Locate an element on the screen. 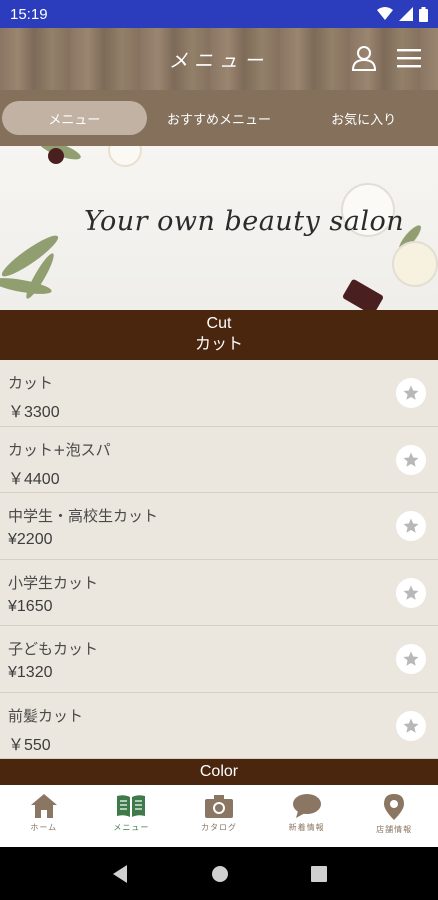  book-icon is located at coordinates (131, 806).